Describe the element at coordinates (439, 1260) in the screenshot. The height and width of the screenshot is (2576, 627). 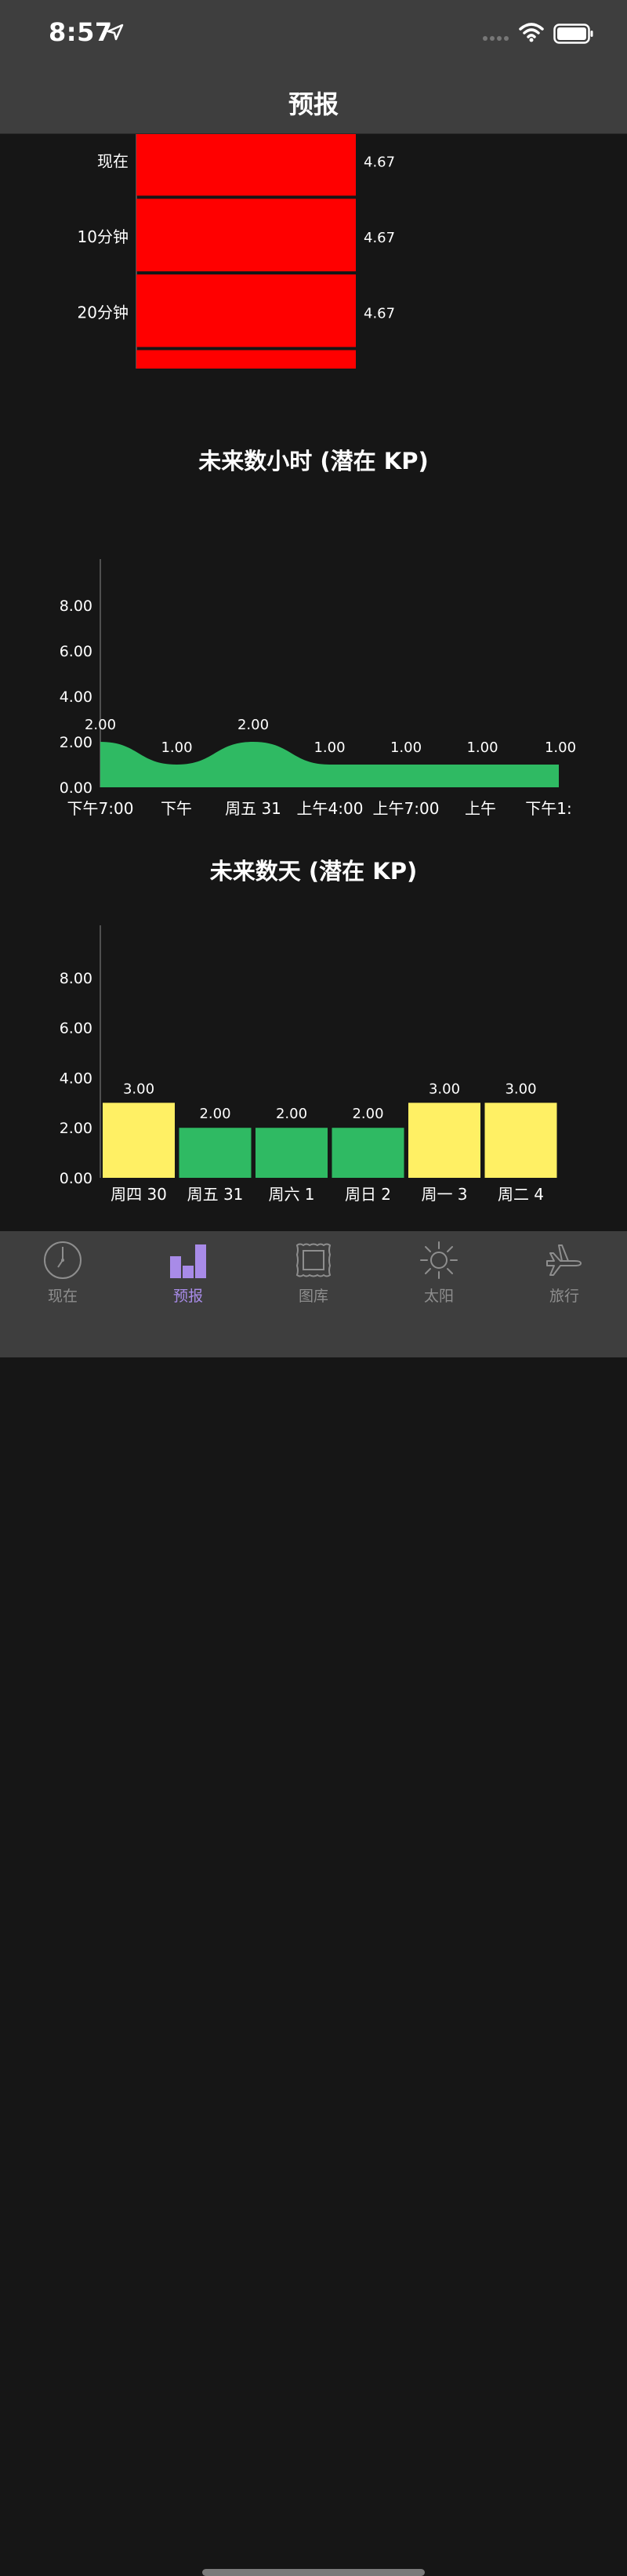
I see `sun-icon` at that location.